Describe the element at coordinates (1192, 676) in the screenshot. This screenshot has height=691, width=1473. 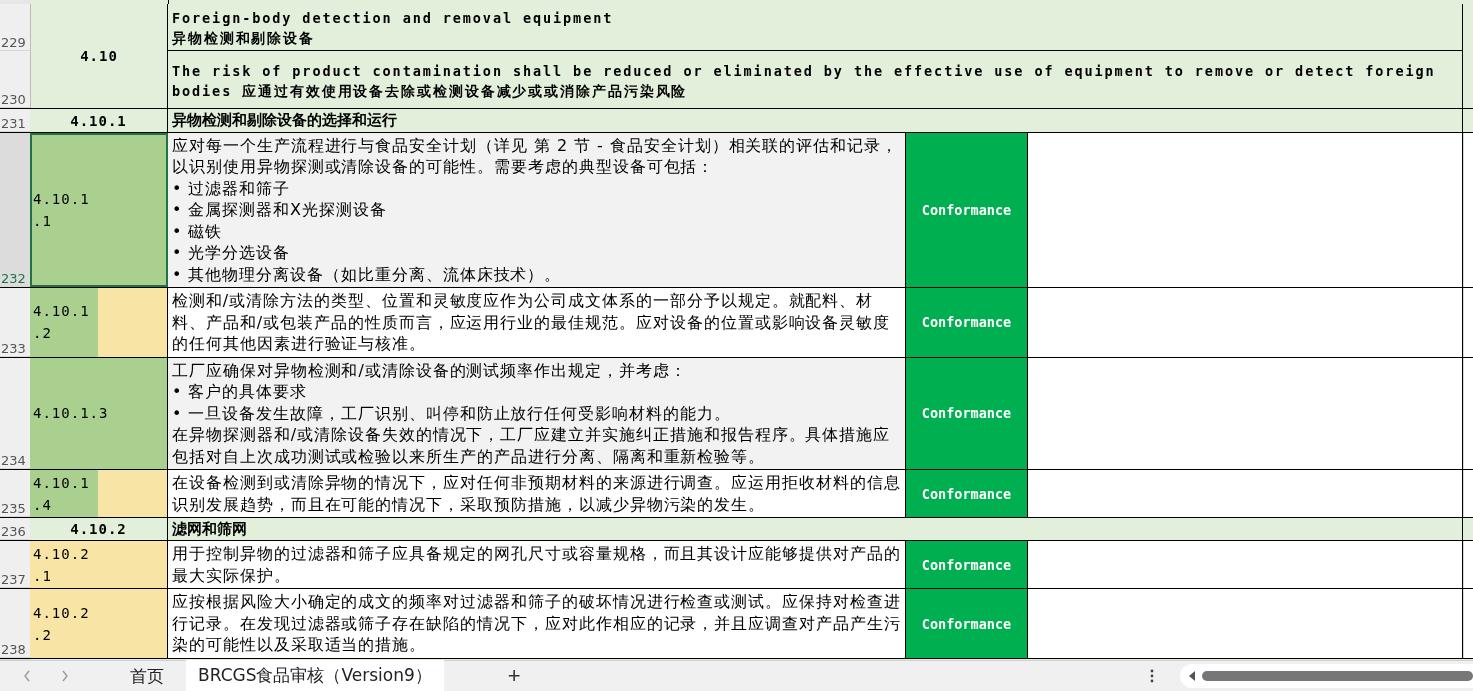
I see `scroll-left-icon` at that location.